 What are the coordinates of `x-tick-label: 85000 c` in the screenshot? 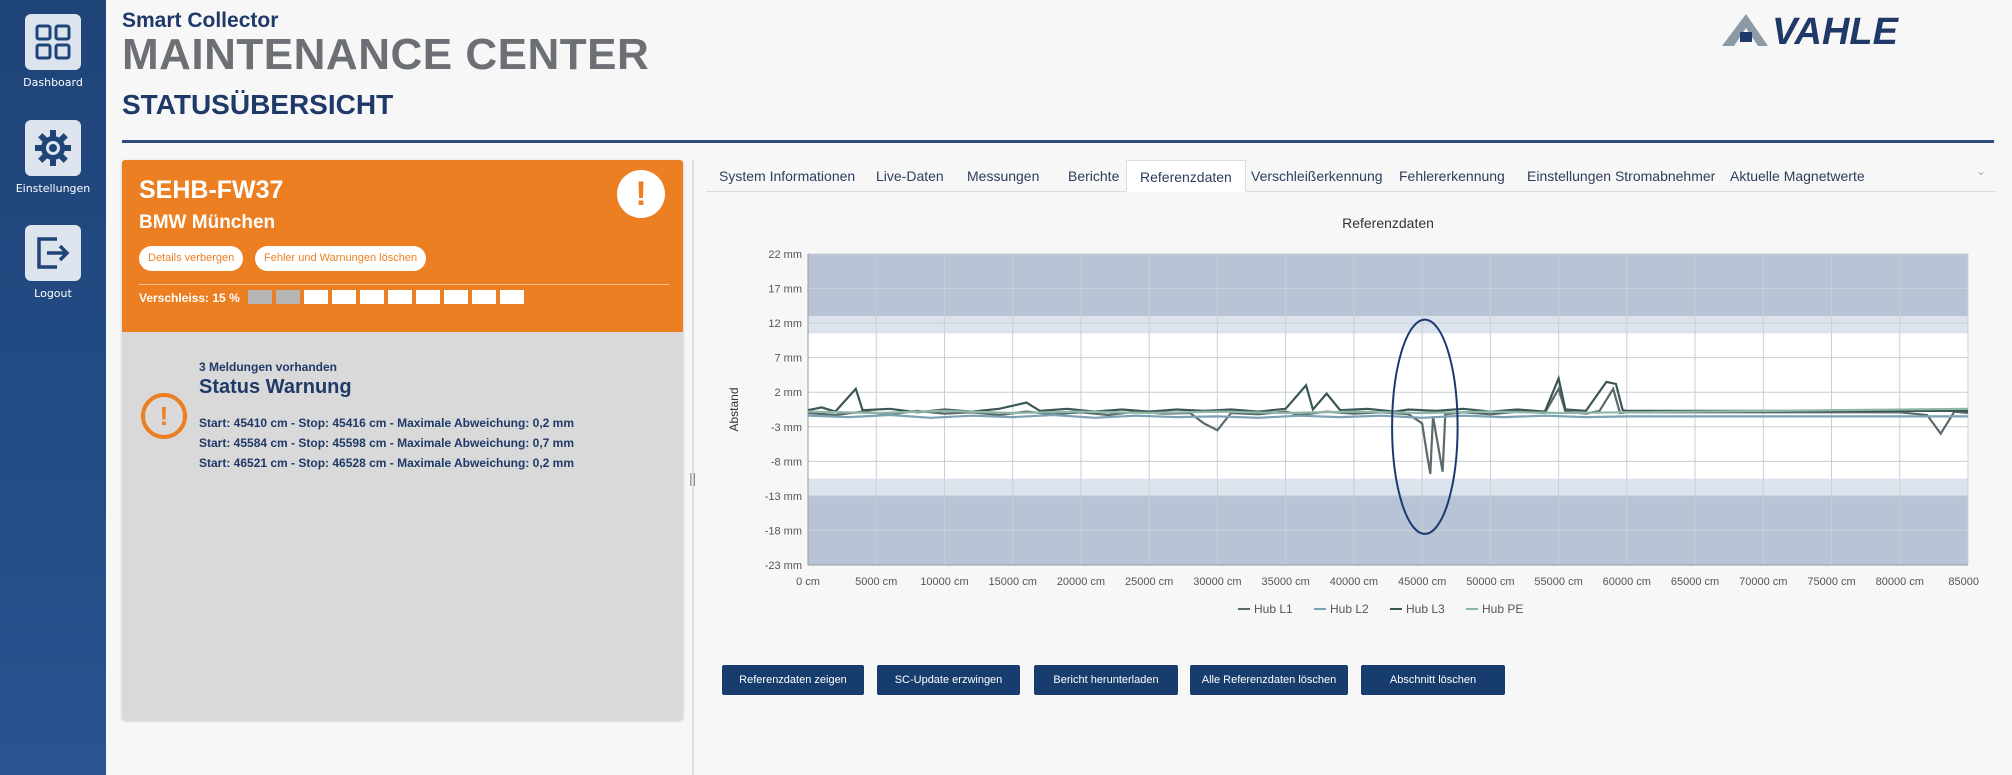 It's located at (1965, 582).